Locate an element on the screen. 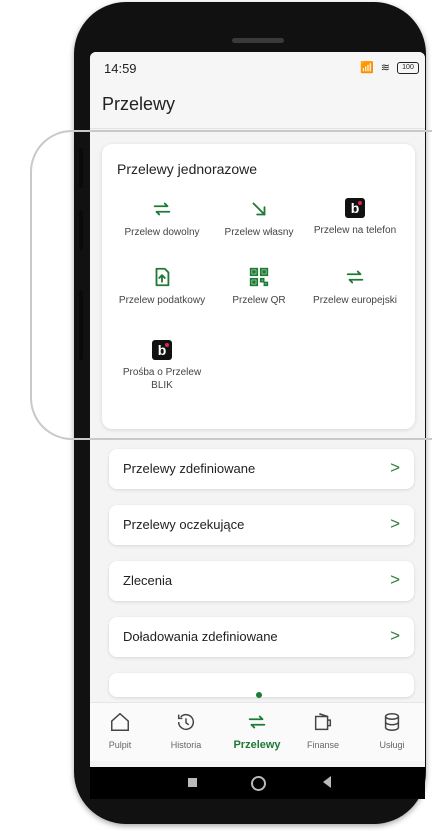 The image size is (432, 831). back-button is located at coordinates (327, 782).